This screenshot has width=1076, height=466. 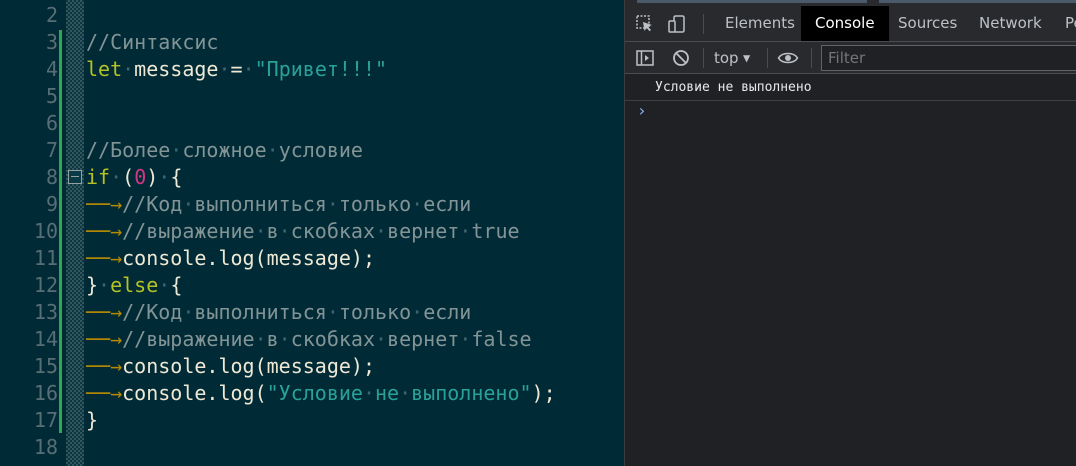 What do you see at coordinates (45, 231) in the screenshot?
I see `line-number: 10` at bounding box center [45, 231].